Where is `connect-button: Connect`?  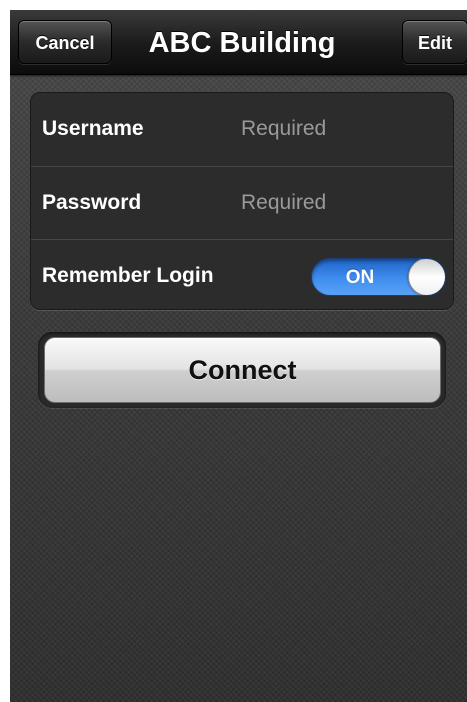
connect-button: Connect is located at coordinates (242, 370).